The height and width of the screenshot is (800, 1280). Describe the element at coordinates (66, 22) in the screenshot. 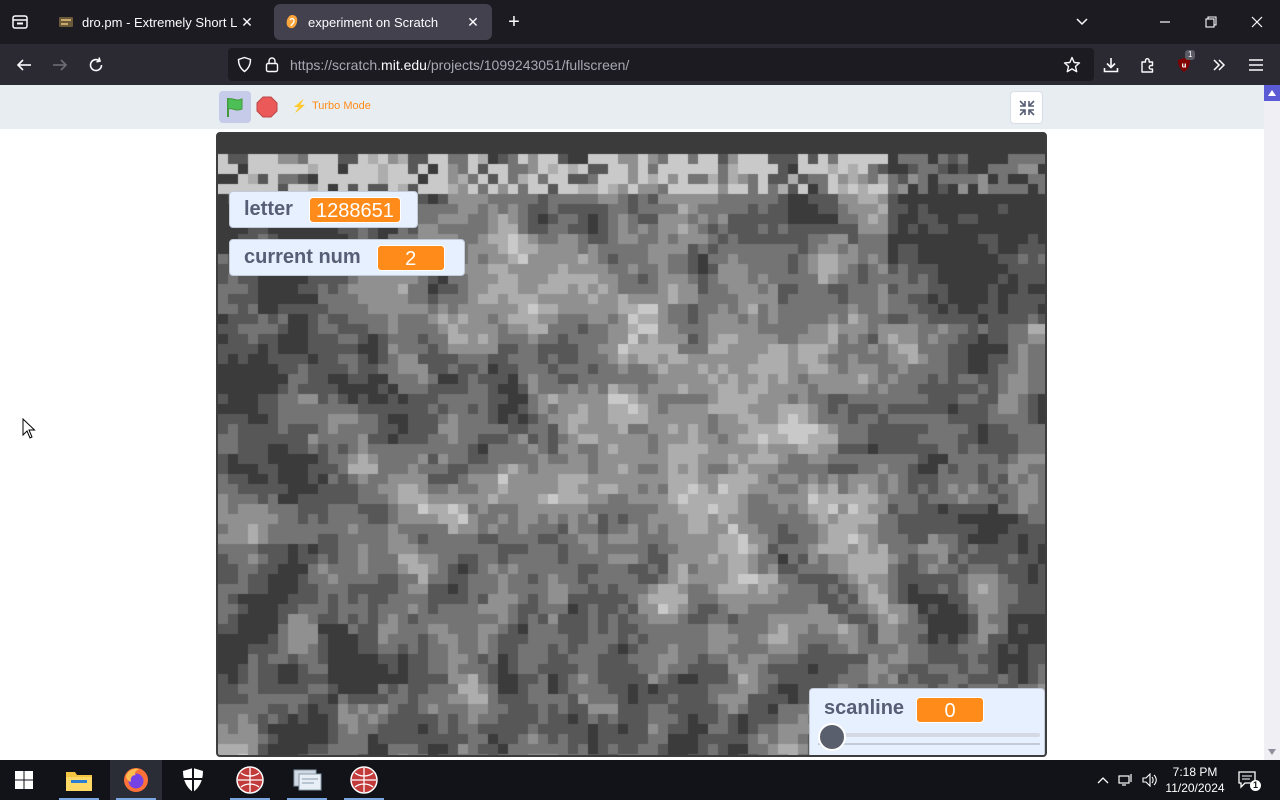

I see `dropm-favicon` at that location.